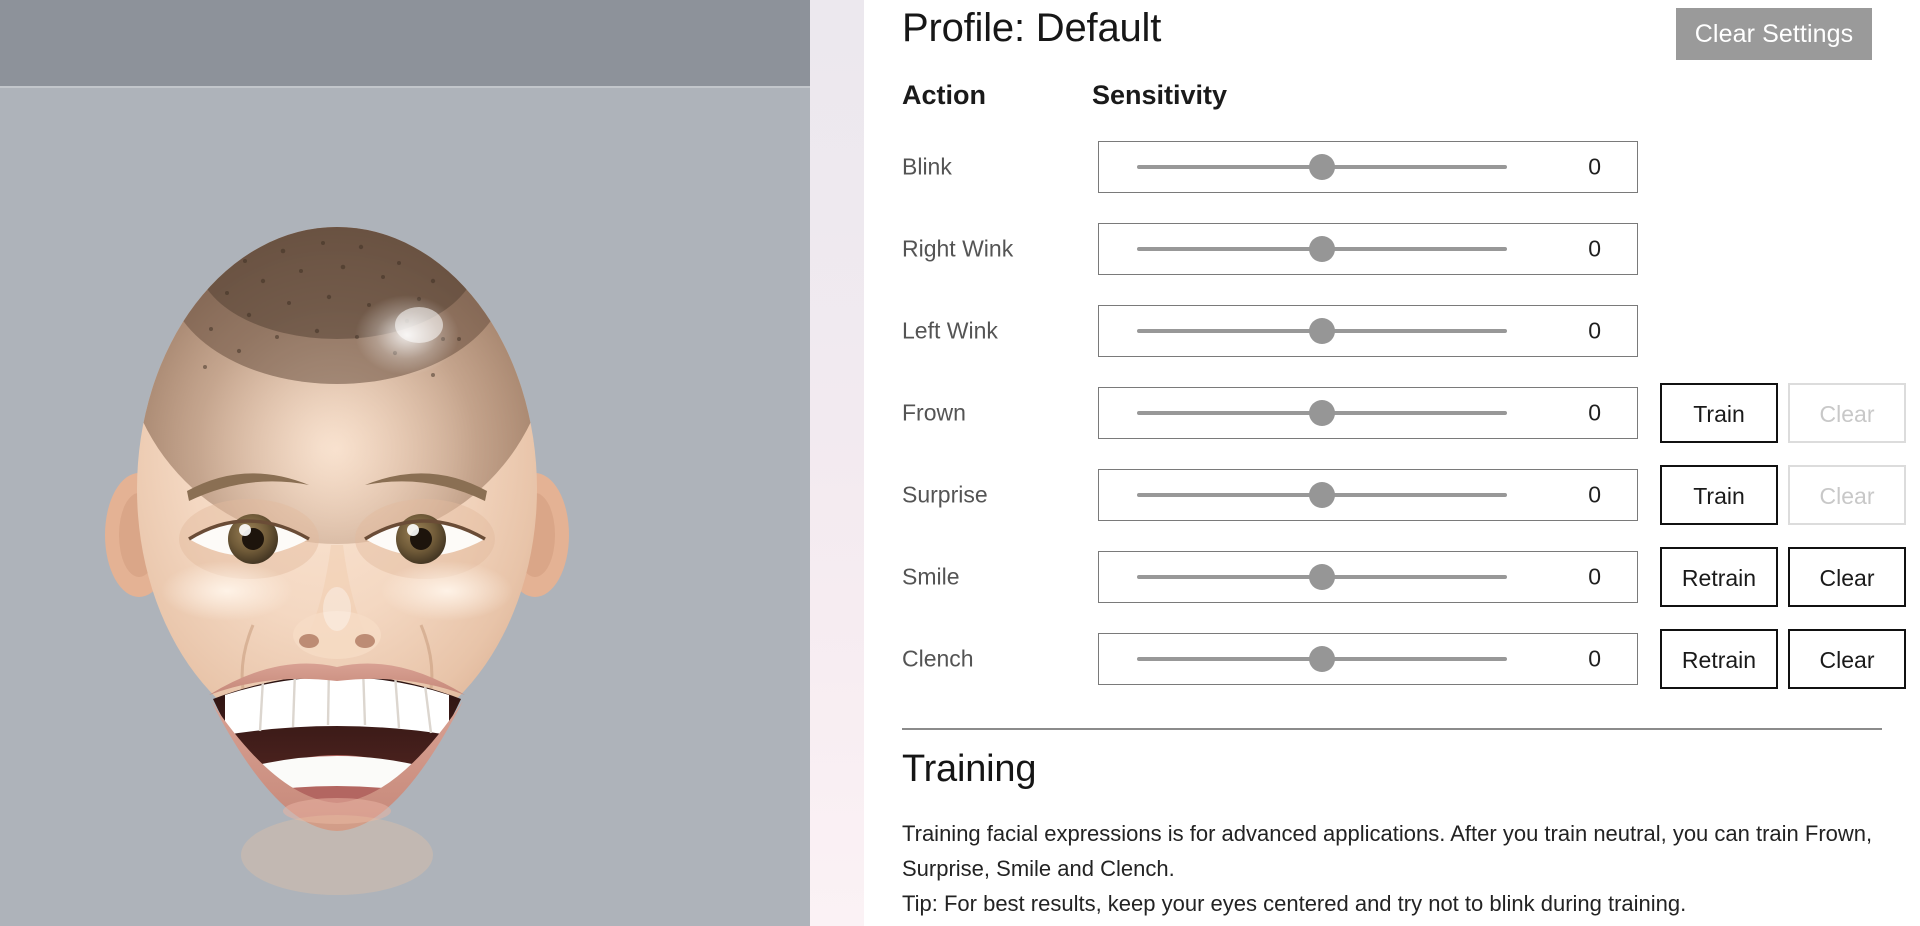 The height and width of the screenshot is (926, 1920). I want to click on action-row: Blink 0, so click(1392, 167).